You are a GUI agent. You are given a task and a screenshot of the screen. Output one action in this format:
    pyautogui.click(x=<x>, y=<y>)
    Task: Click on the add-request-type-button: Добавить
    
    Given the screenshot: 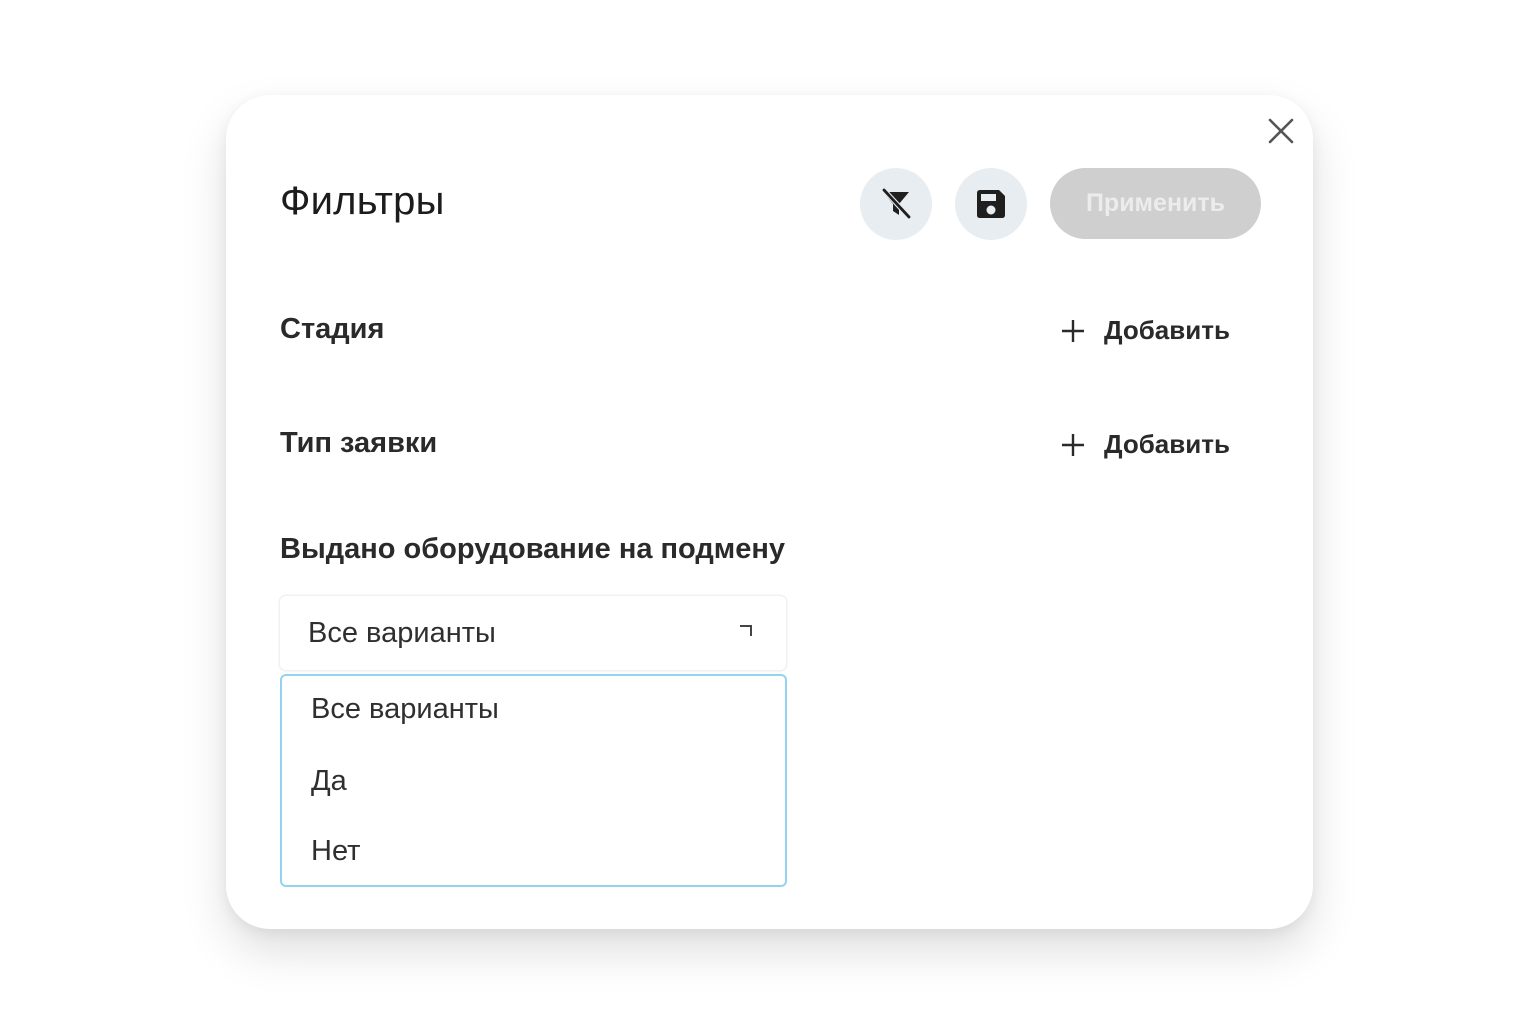 What is the action you would take?
    pyautogui.click(x=1145, y=444)
    